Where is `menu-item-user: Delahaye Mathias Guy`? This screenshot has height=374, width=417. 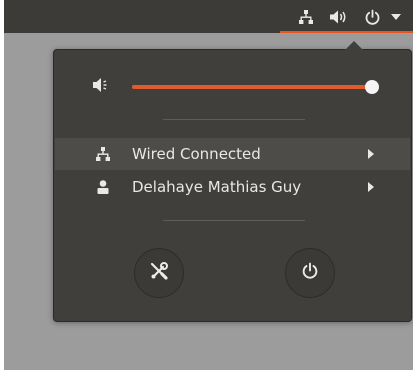
menu-item-user: Delahaye Mathias Guy is located at coordinates (232, 187).